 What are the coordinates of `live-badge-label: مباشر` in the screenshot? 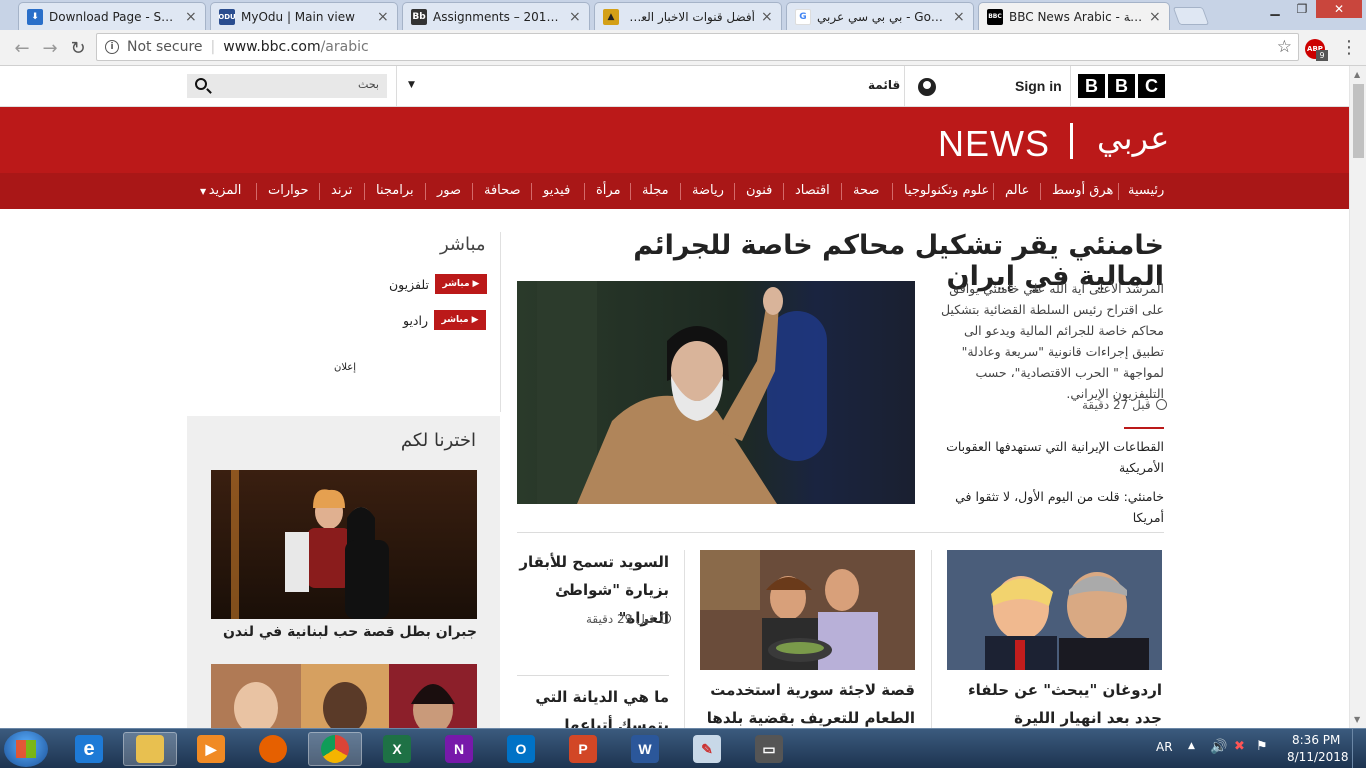 It's located at (455, 320).